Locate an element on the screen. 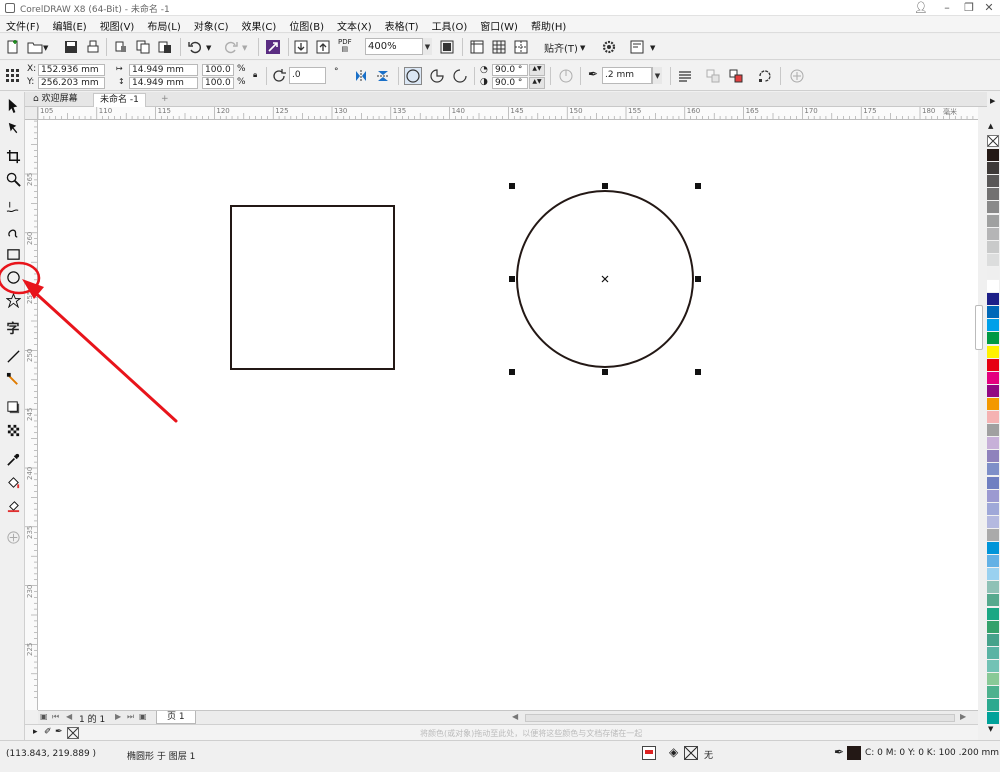 The height and width of the screenshot is (772, 1000). outline-color-swatch is located at coordinates (854, 753).